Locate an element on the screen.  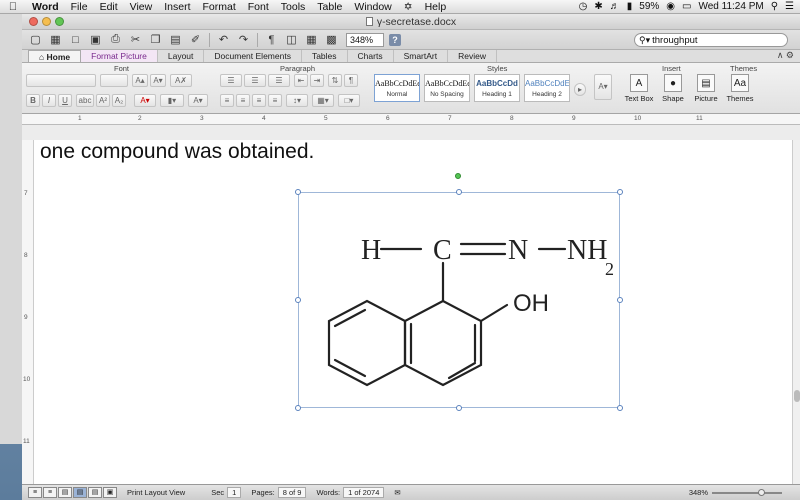
format-painter-icon: ✐ is located at coordinates (195, 40).